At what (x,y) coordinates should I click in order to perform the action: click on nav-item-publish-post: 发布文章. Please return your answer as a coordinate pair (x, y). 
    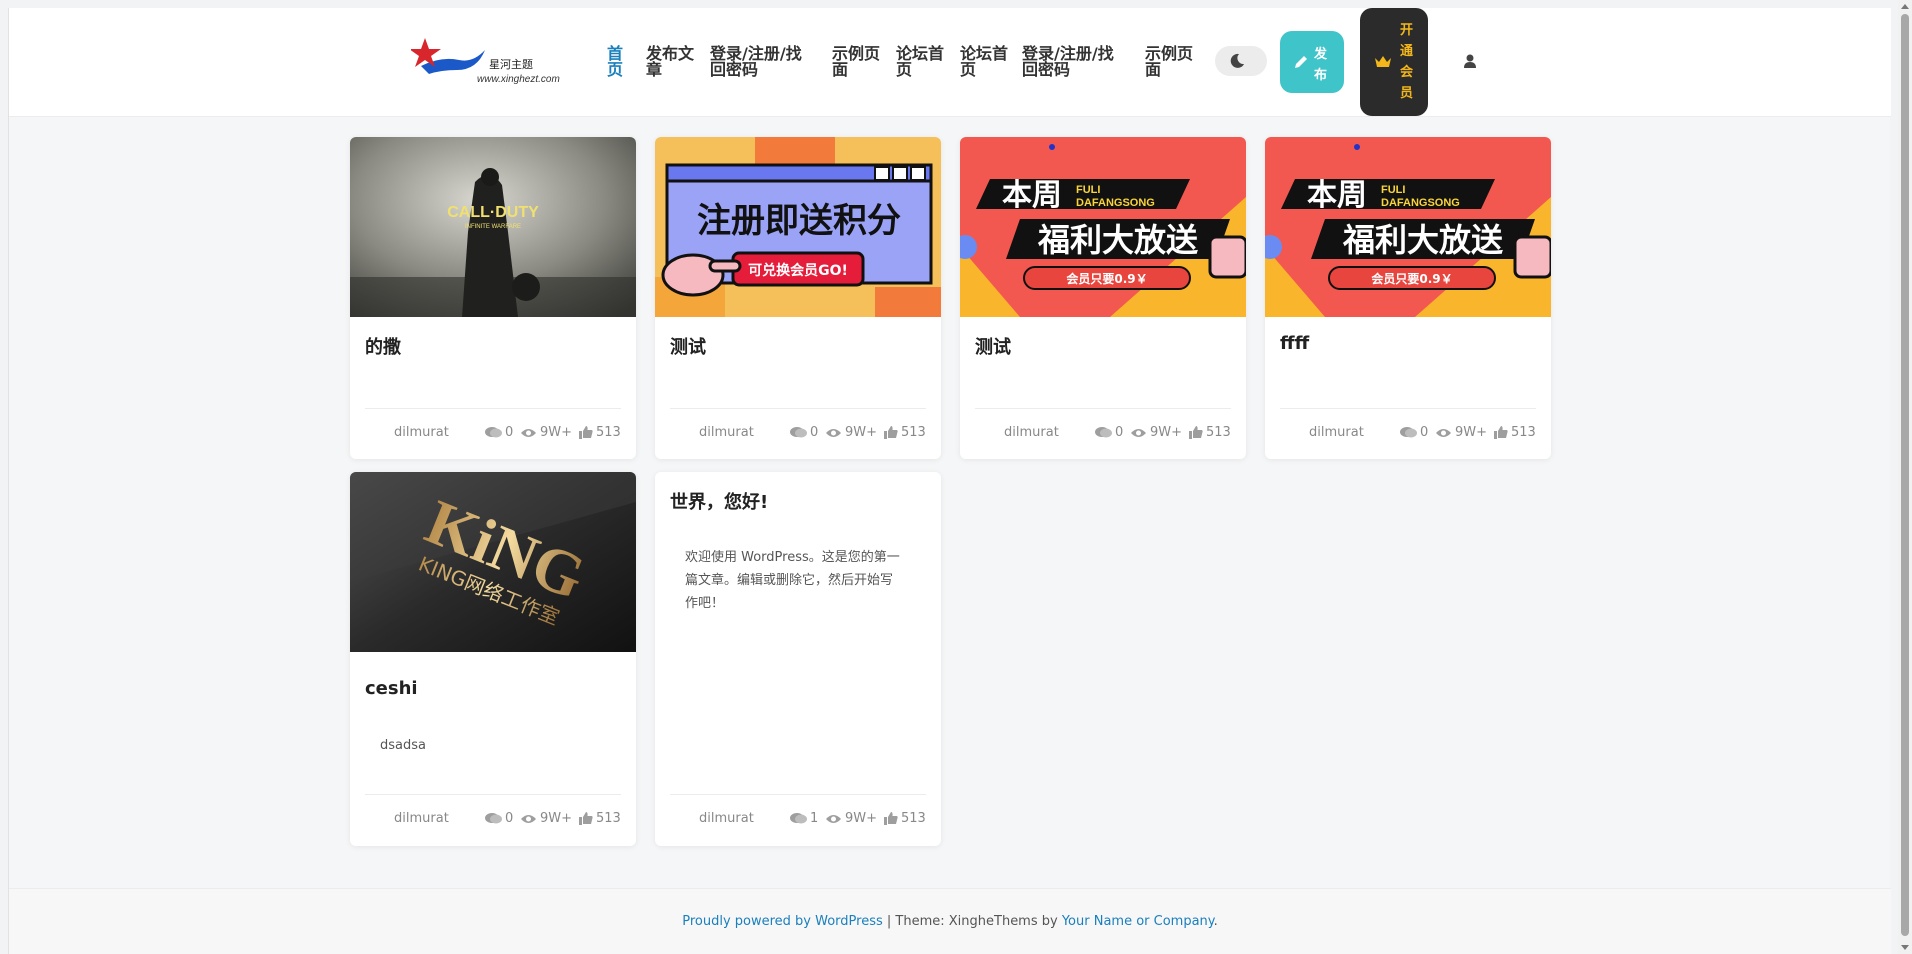
    Looking at the image, I should click on (672, 62).